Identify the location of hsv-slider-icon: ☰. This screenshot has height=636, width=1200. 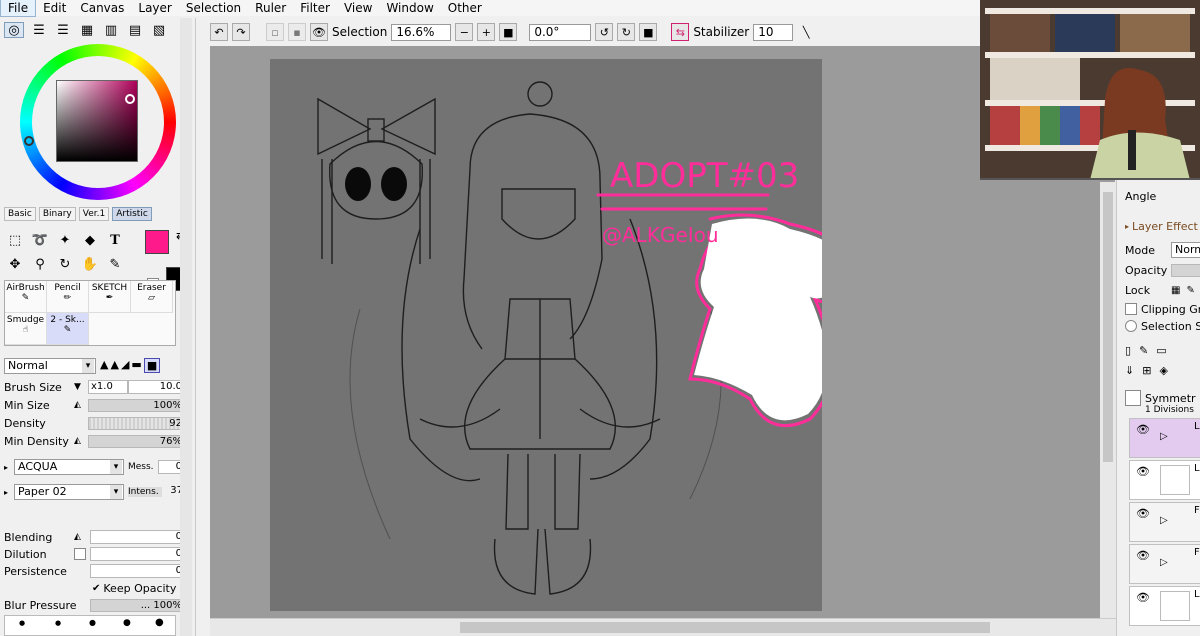
(63, 30).